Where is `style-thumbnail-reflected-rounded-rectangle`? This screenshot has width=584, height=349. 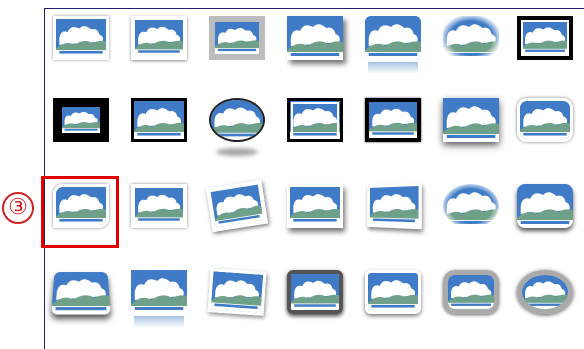
style-thumbnail-reflected-rounded-rectangle is located at coordinates (393, 45).